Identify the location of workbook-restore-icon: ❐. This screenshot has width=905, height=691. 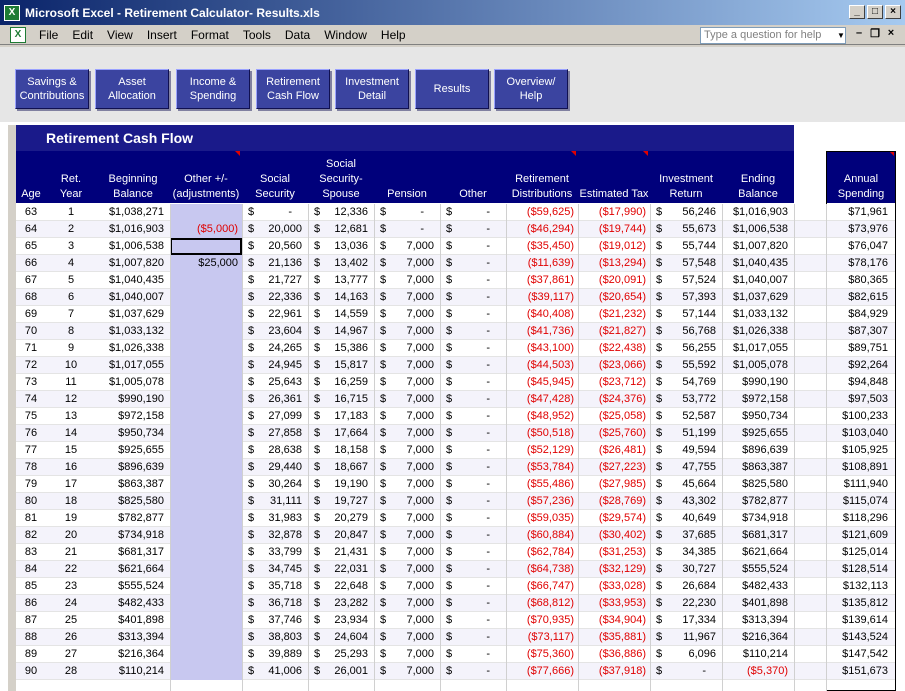
(875, 33).